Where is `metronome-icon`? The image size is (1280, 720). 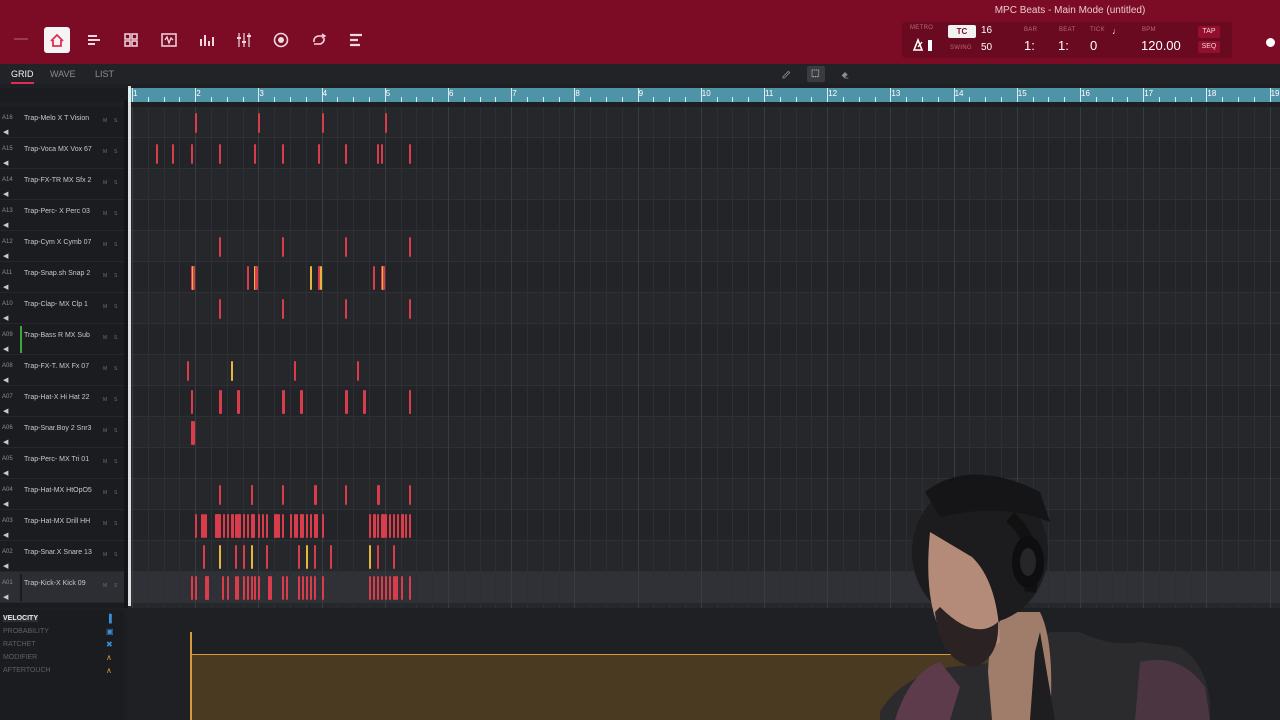 metronome-icon is located at coordinates (918, 44).